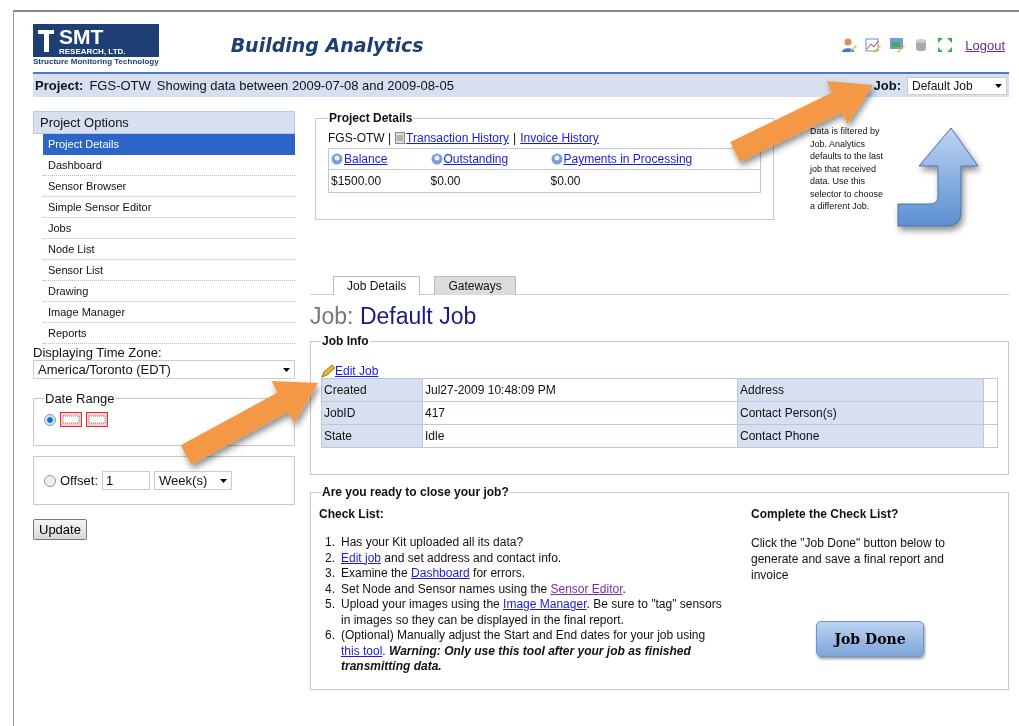 This screenshot has width=1019, height=726. Describe the element at coordinates (825, 514) in the screenshot. I see `complete-title: Complete the Check List?` at that location.